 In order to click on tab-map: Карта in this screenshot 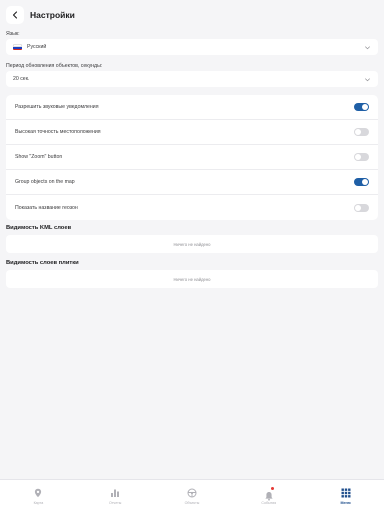, I will do `click(38, 496)`.